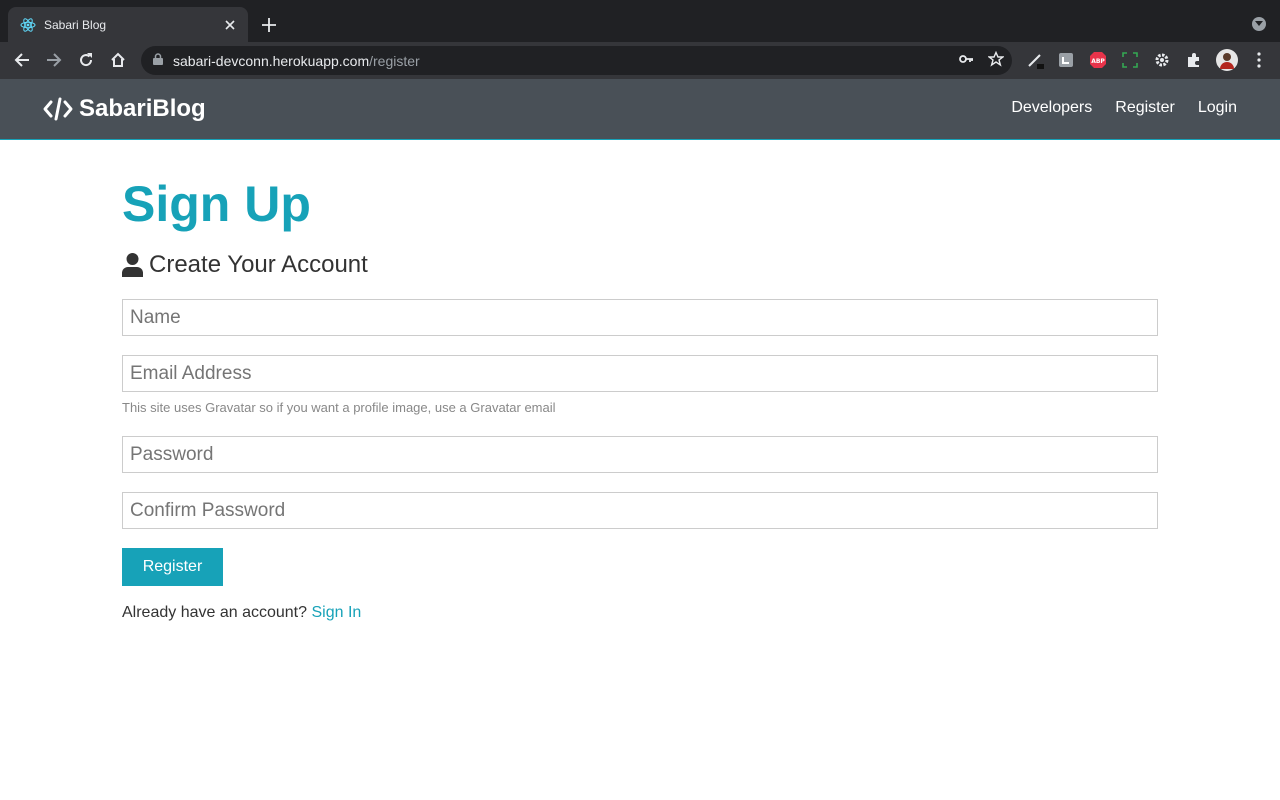 Image resolution: width=1280 pixels, height=800 pixels. I want to click on svg-text: ABP, so click(1098, 61).